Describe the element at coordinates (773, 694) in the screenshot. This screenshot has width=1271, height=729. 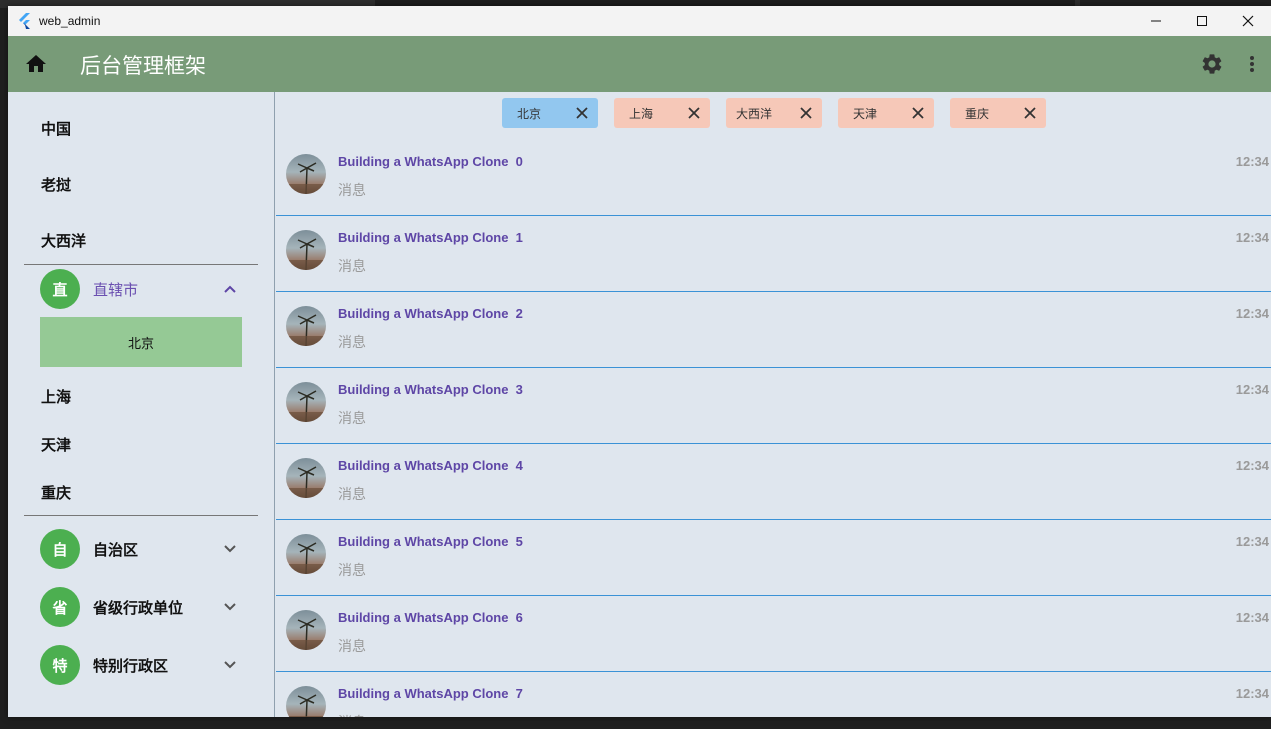
I see `list-item: Building a WhatsApp Clone 7 消息 12:34` at that location.